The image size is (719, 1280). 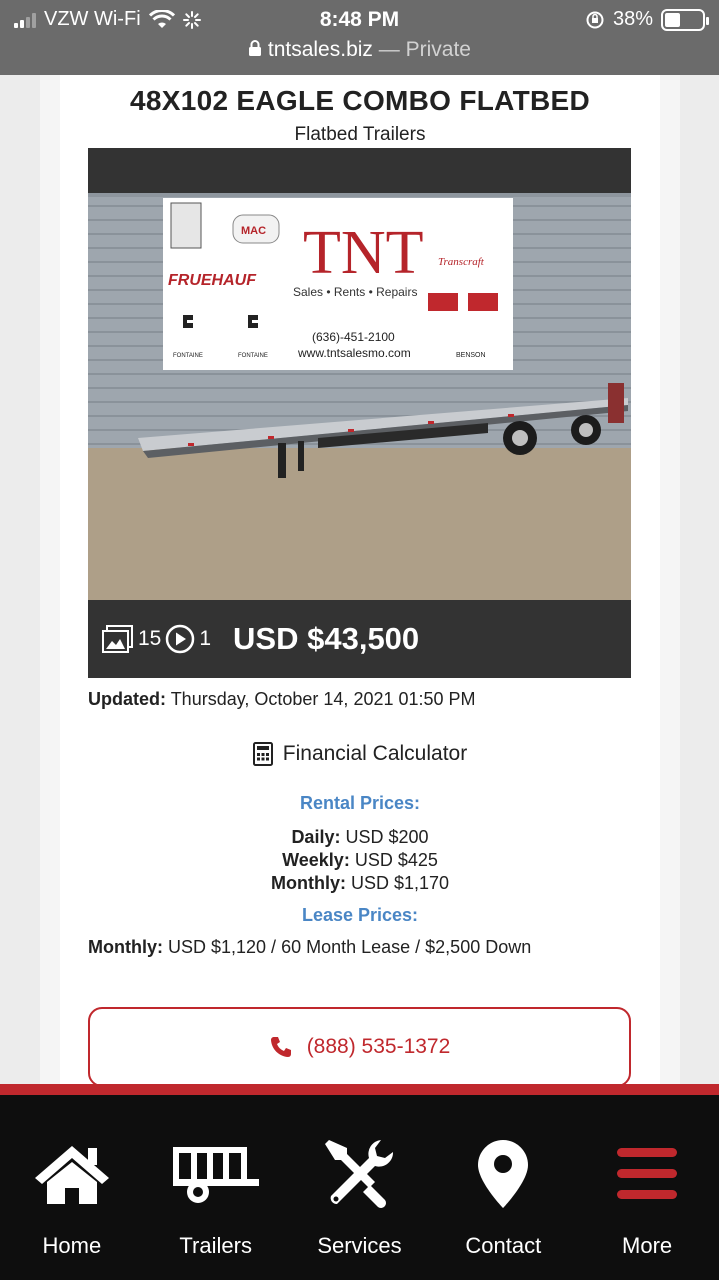 I want to click on listing-title: 48X102 EAGLE COMBO FLATBED, so click(x=360, y=100).